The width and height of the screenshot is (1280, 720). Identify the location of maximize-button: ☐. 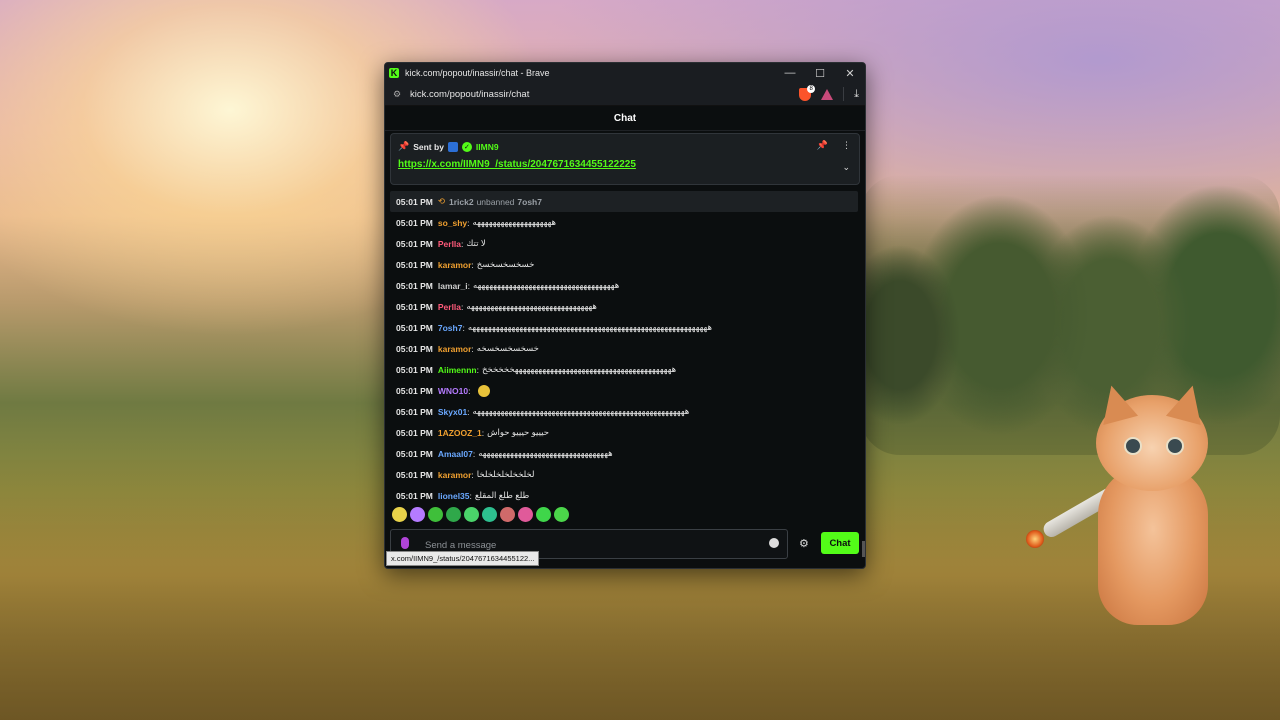
(820, 73).